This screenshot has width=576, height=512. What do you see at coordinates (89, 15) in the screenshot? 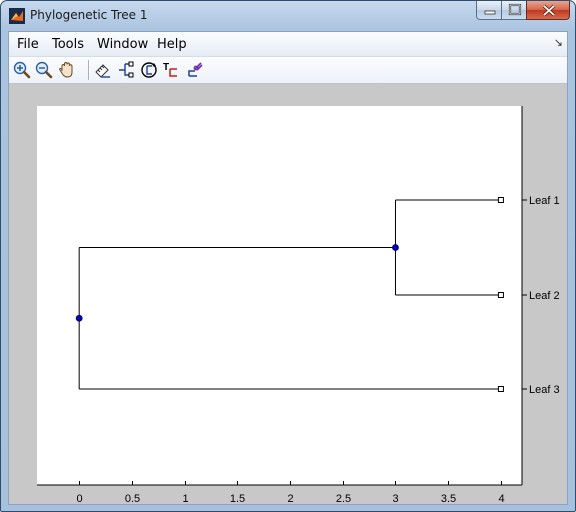
I see `window-title: Phylogenetic Tree 1` at bounding box center [89, 15].